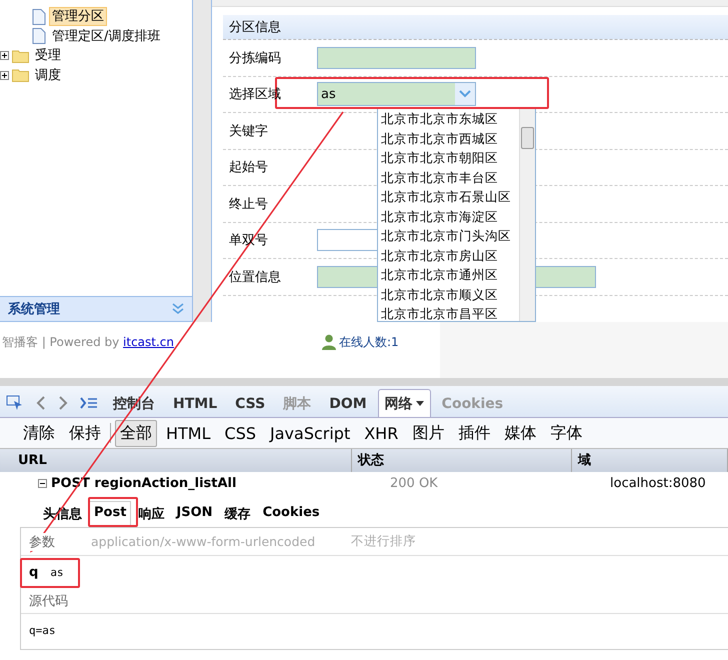 Image resolution: width=728 pixels, height=660 pixels. I want to click on field-label: 终止号, so click(248, 204).